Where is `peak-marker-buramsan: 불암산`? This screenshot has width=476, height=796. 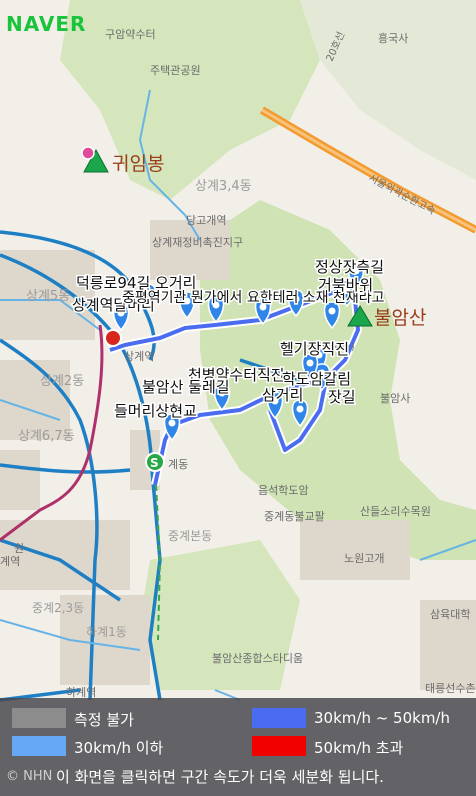
peak-marker-buramsan: 불암산 is located at coordinates (386, 317).